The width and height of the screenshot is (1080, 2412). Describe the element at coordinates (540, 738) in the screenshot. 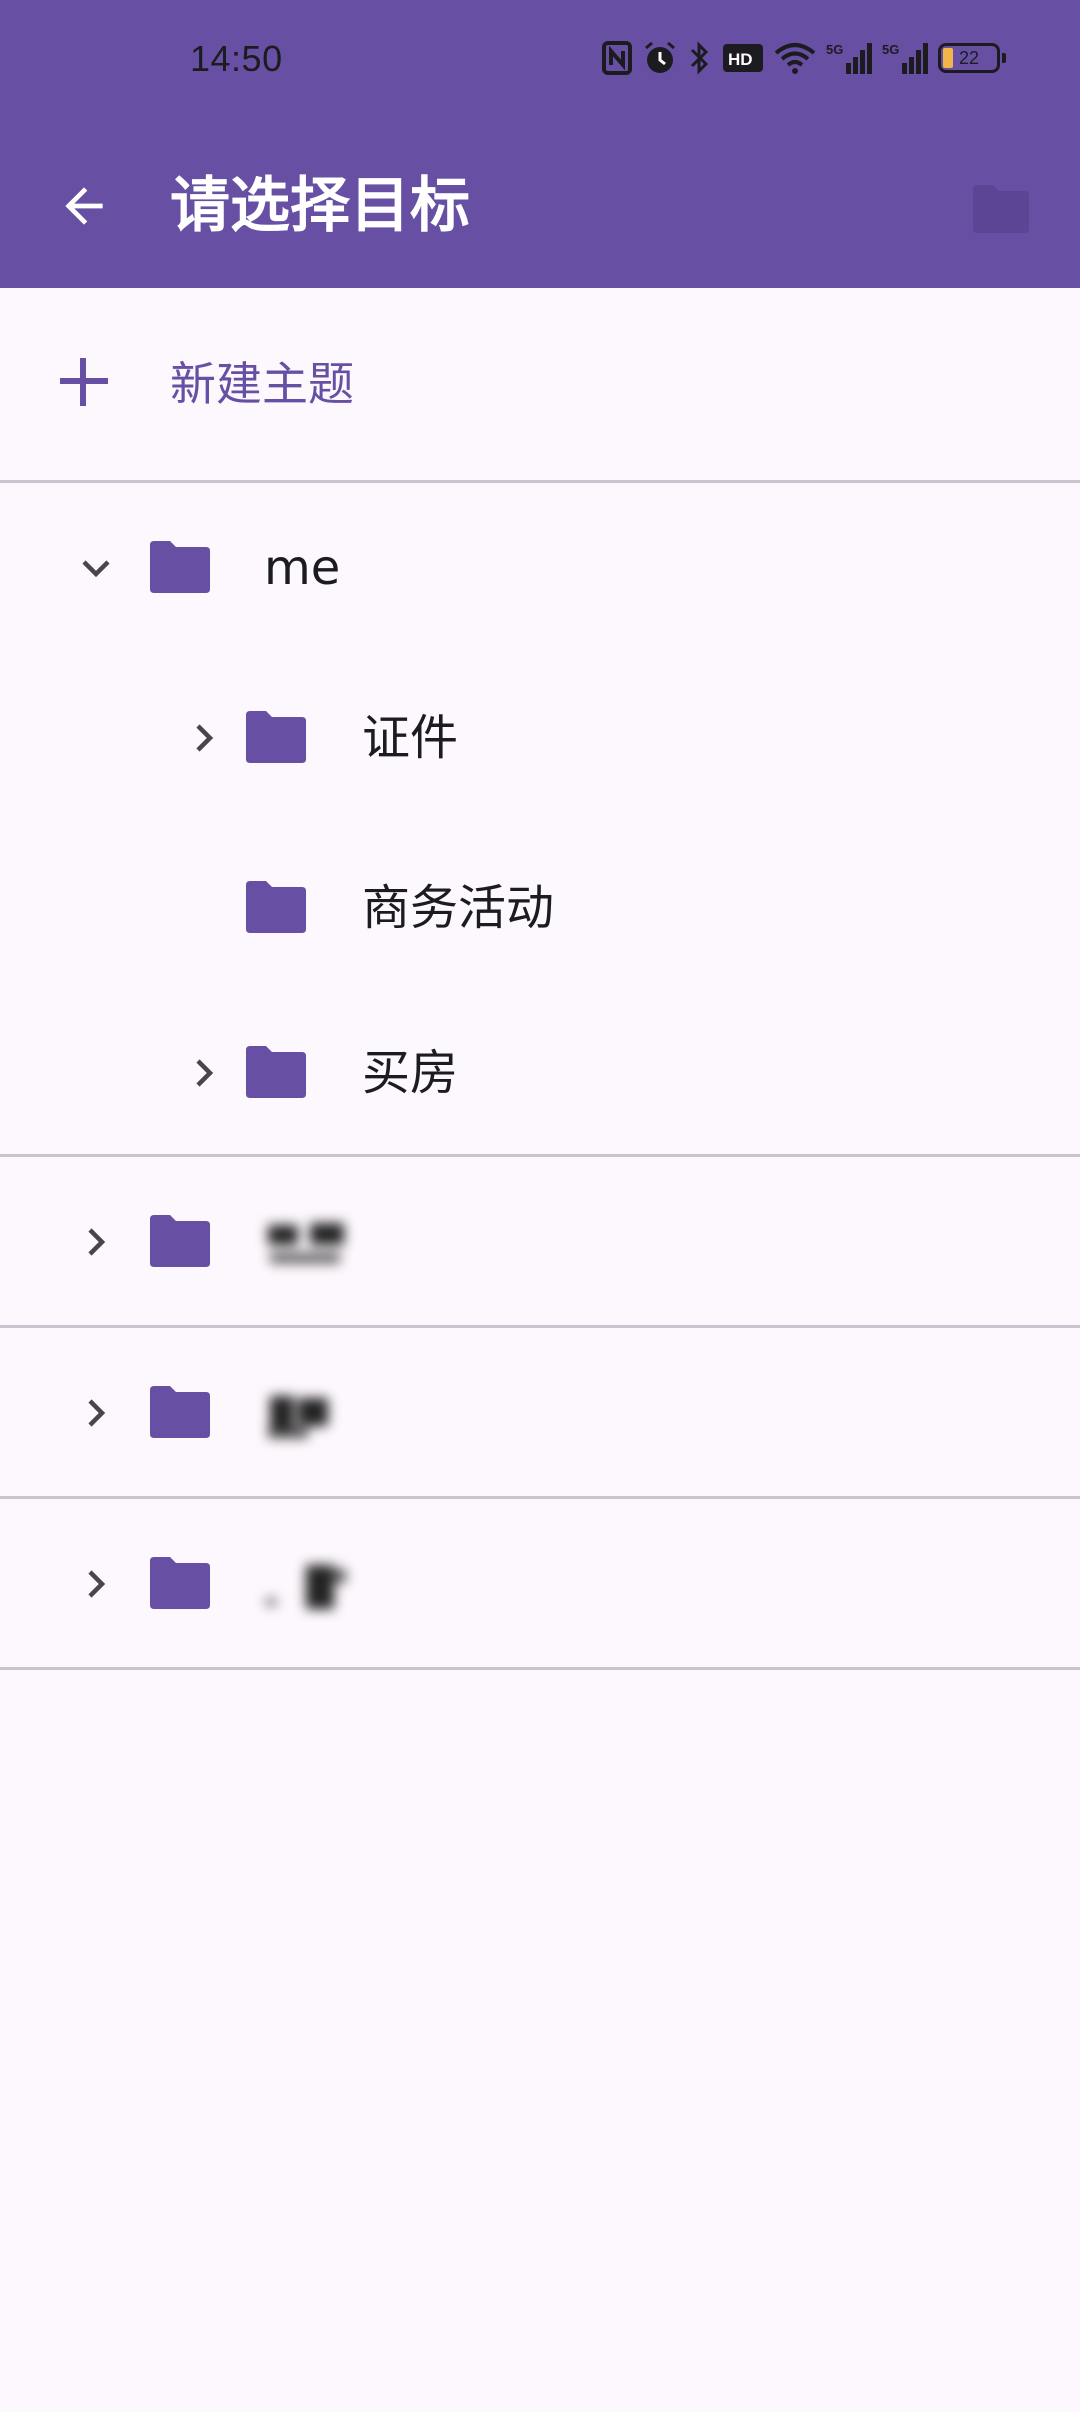

I see `tree-item-child-1: 证件` at that location.